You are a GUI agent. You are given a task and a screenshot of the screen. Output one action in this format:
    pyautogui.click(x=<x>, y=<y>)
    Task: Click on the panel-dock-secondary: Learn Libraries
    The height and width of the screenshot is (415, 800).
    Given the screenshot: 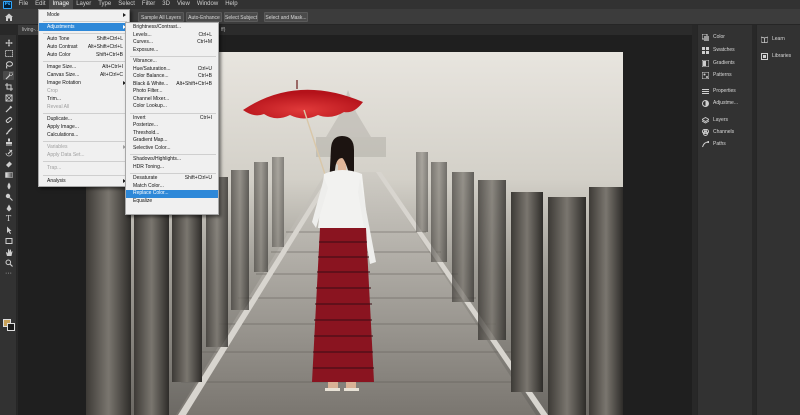 What is the action you would take?
    pyautogui.click(x=778, y=220)
    